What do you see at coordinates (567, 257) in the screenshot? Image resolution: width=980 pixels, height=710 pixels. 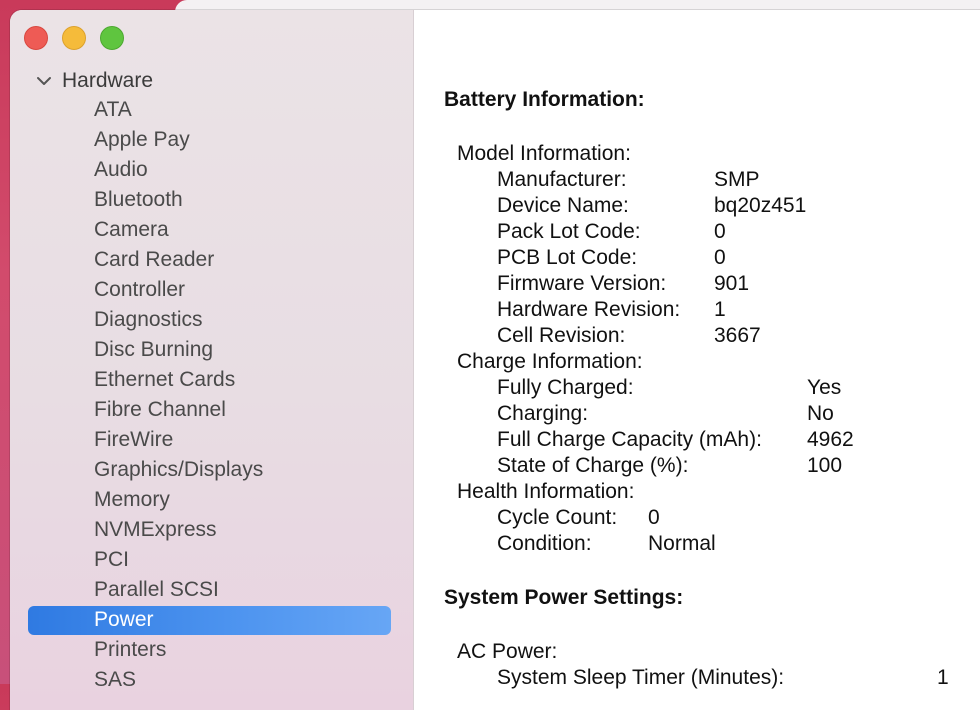 I see `info-label: PCB Lot Code:` at bounding box center [567, 257].